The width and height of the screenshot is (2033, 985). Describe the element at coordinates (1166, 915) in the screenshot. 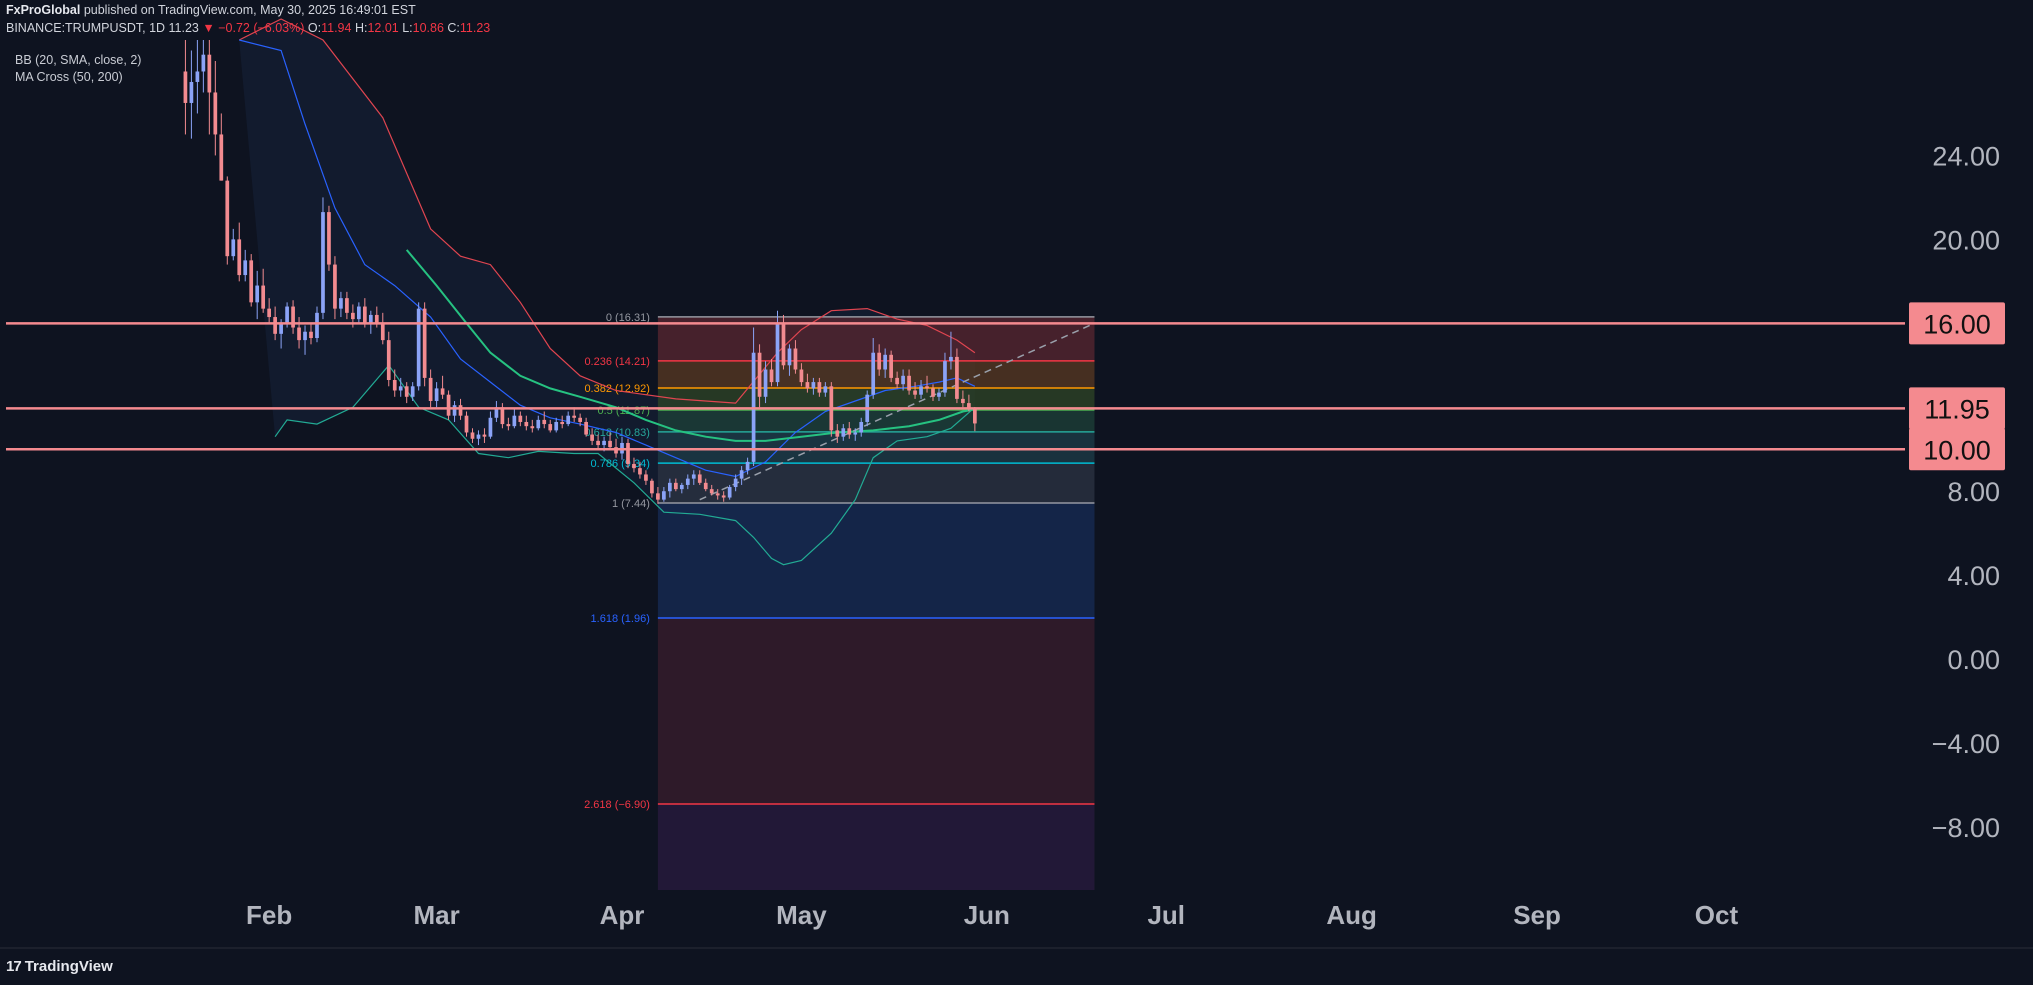

I see `x-tick-label: Jul` at that location.